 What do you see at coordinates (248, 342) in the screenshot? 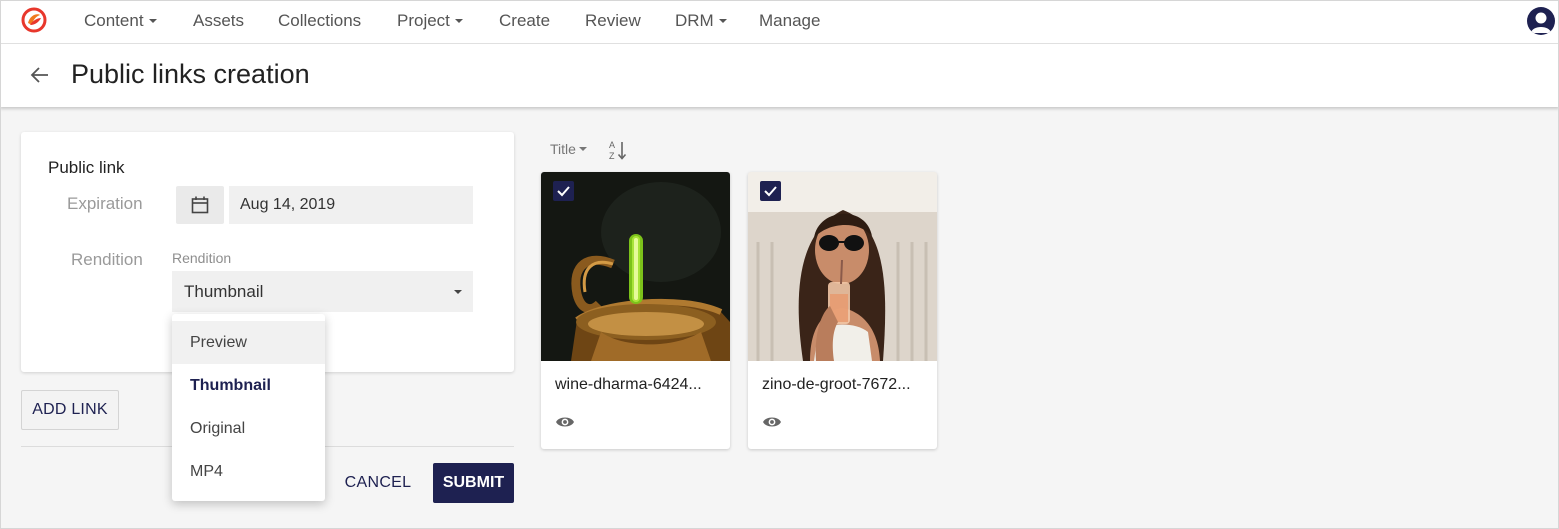
I see `menu-item-preview: Preview` at bounding box center [248, 342].